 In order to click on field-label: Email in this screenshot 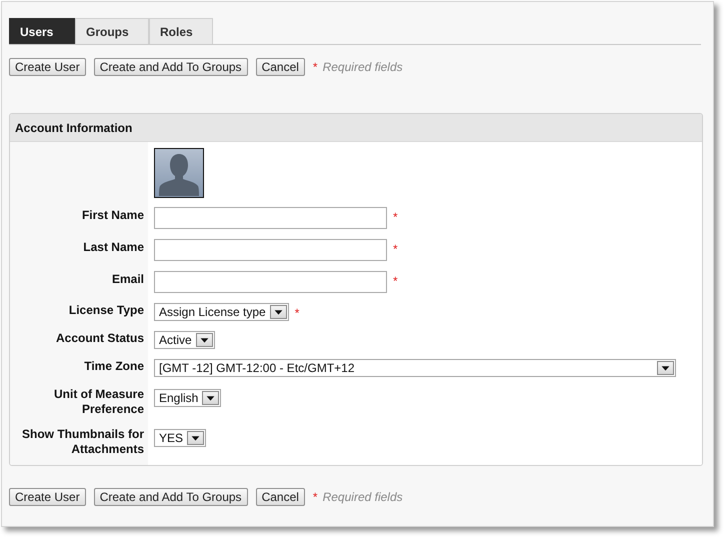, I will do `click(127, 279)`.